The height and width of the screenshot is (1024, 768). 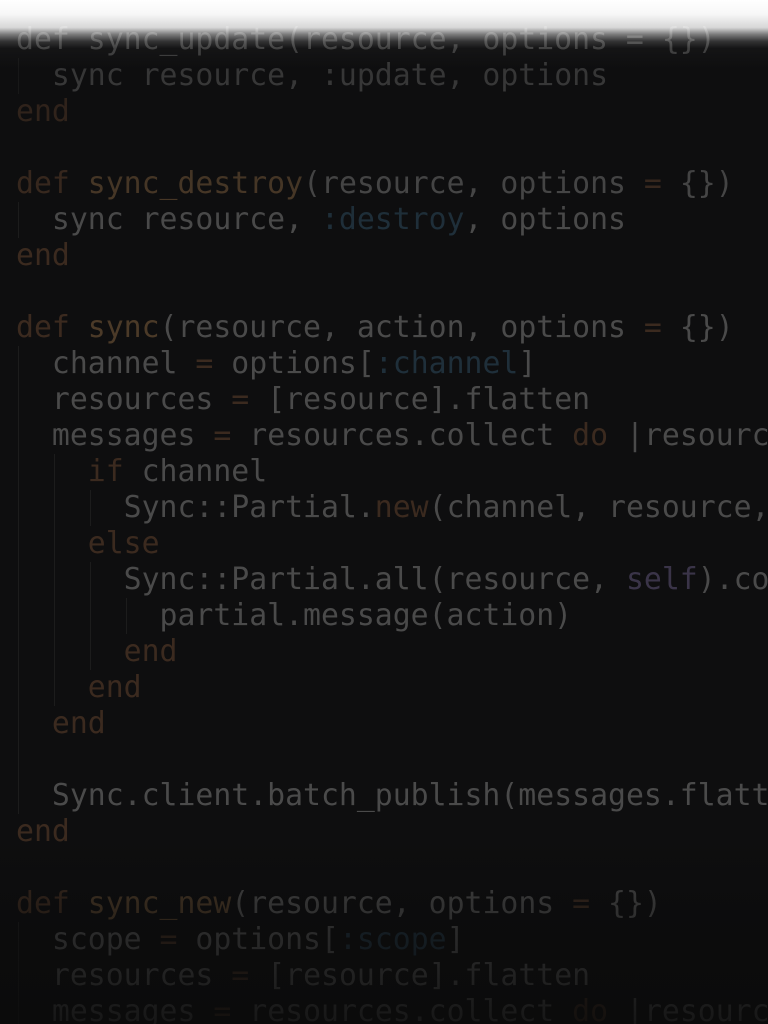 I want to click on code-token: Sync::Partial.all(resource,, so click(x=374, y=579).